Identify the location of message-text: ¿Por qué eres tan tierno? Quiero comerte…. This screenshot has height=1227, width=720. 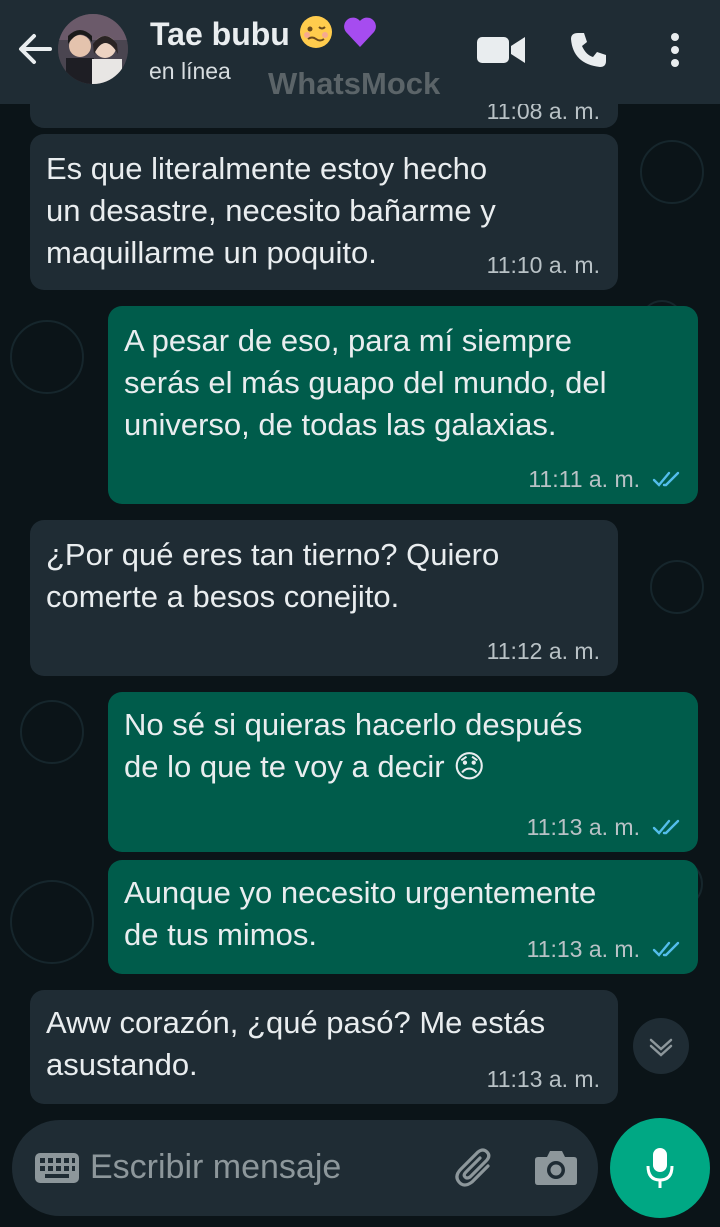
(273, 575).